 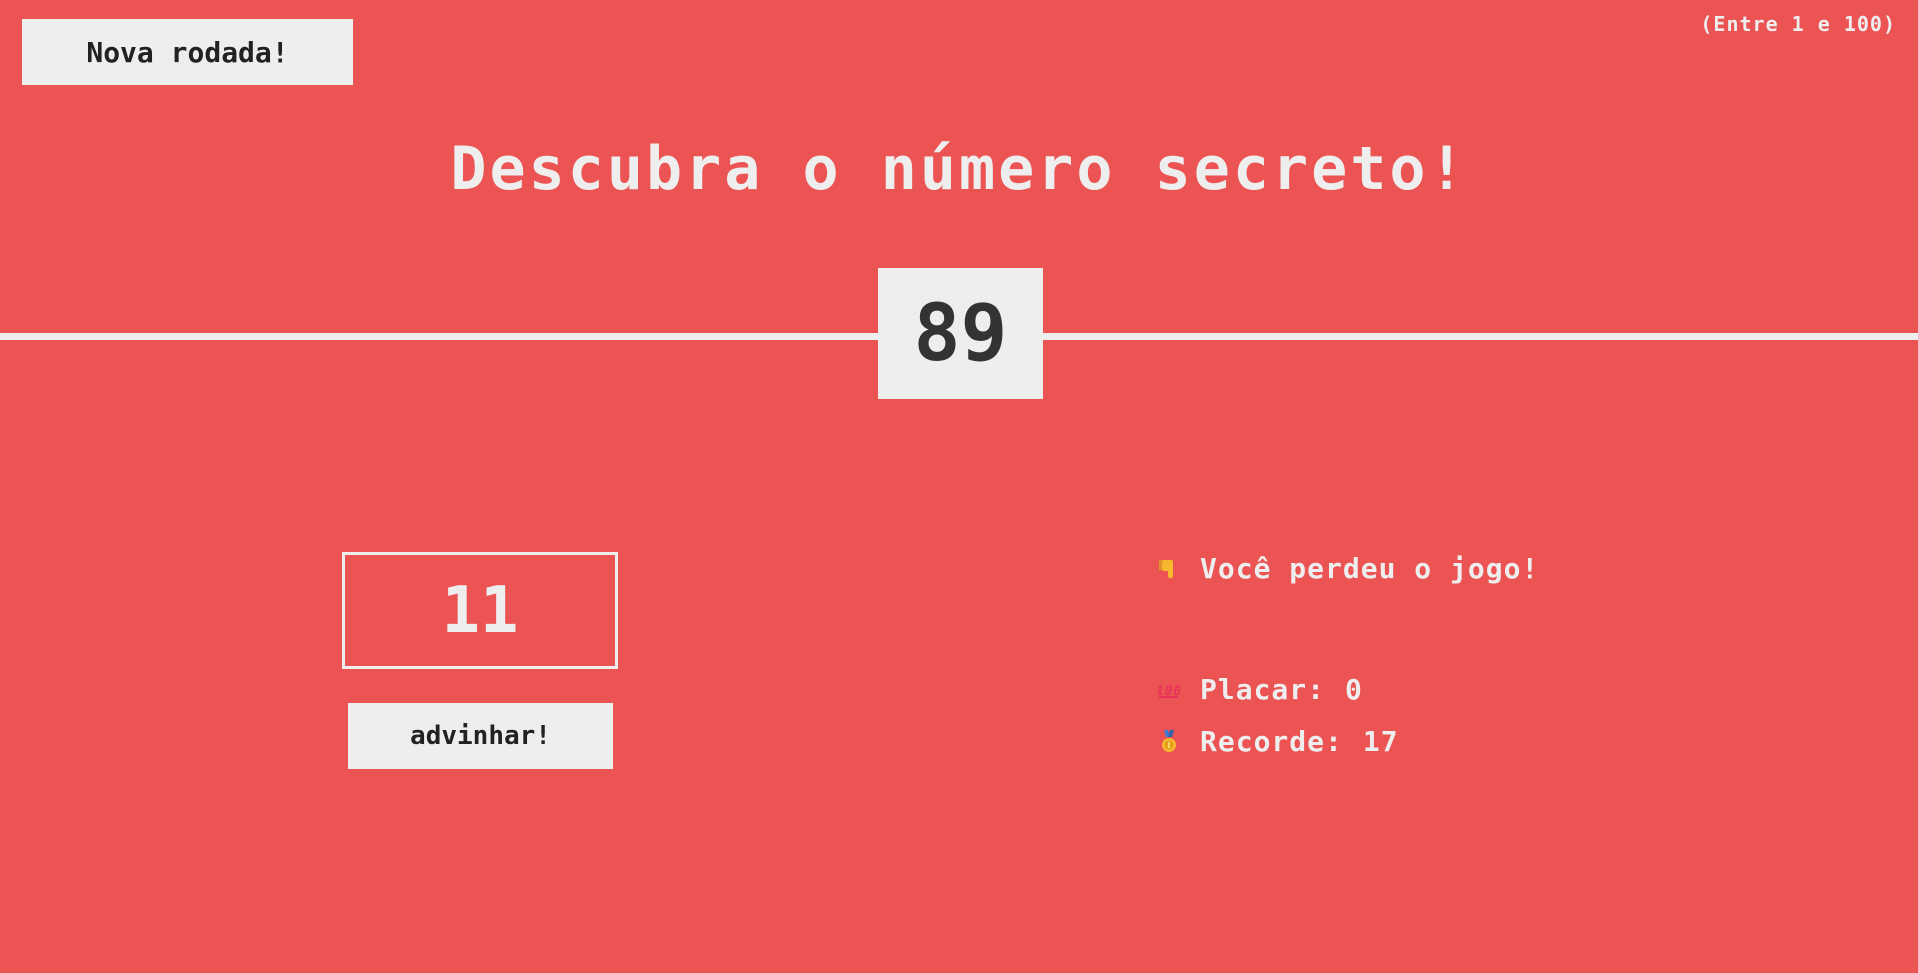 What do you see at coordinates (1354, 689) in the screenshot?
I see `score-value: 0` at bounding box center [1354, 689].